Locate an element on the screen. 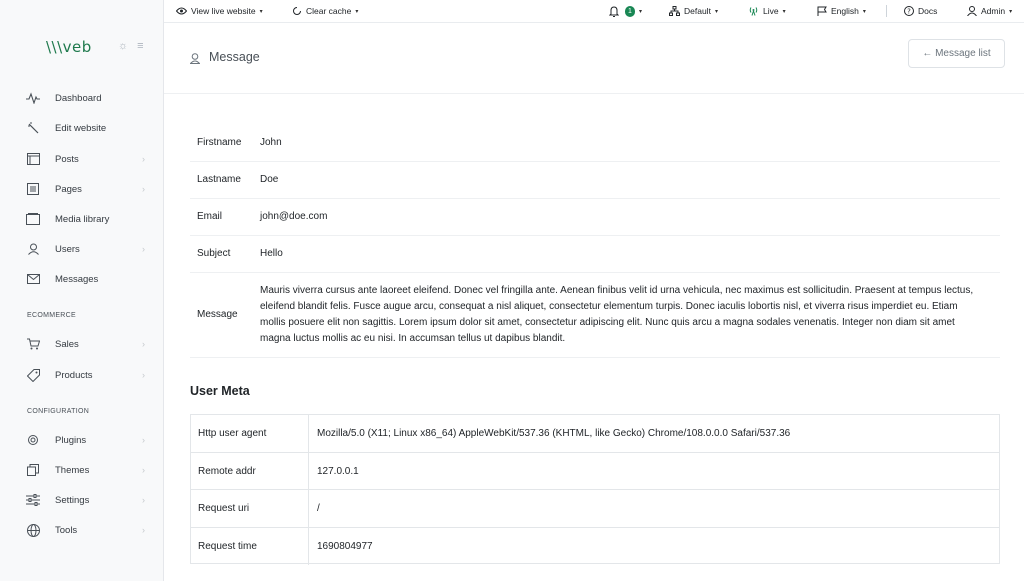 This screenshot has width=1024, height=581. bell-icon is located at coordinates (614, 11).